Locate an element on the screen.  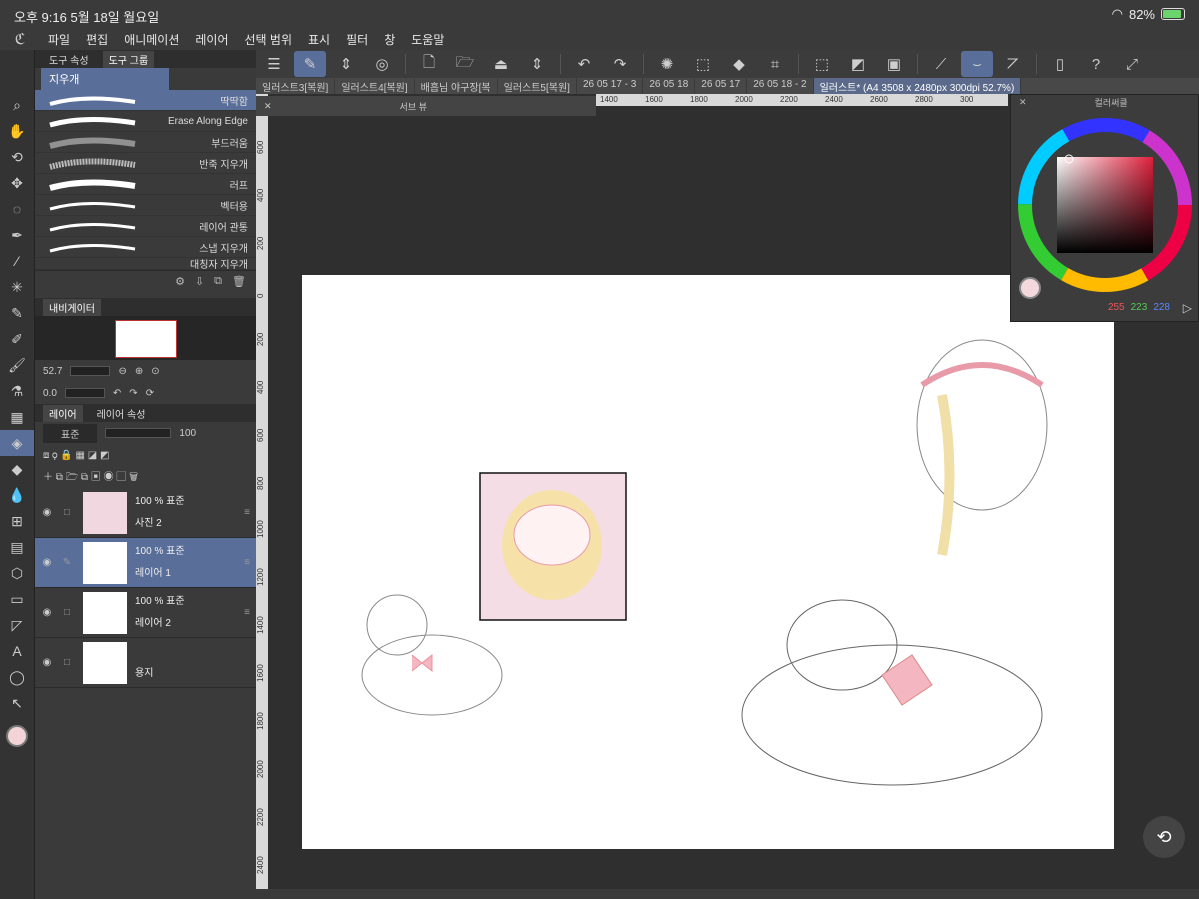
main-color-swatch is located at coordinates (1030, 288).